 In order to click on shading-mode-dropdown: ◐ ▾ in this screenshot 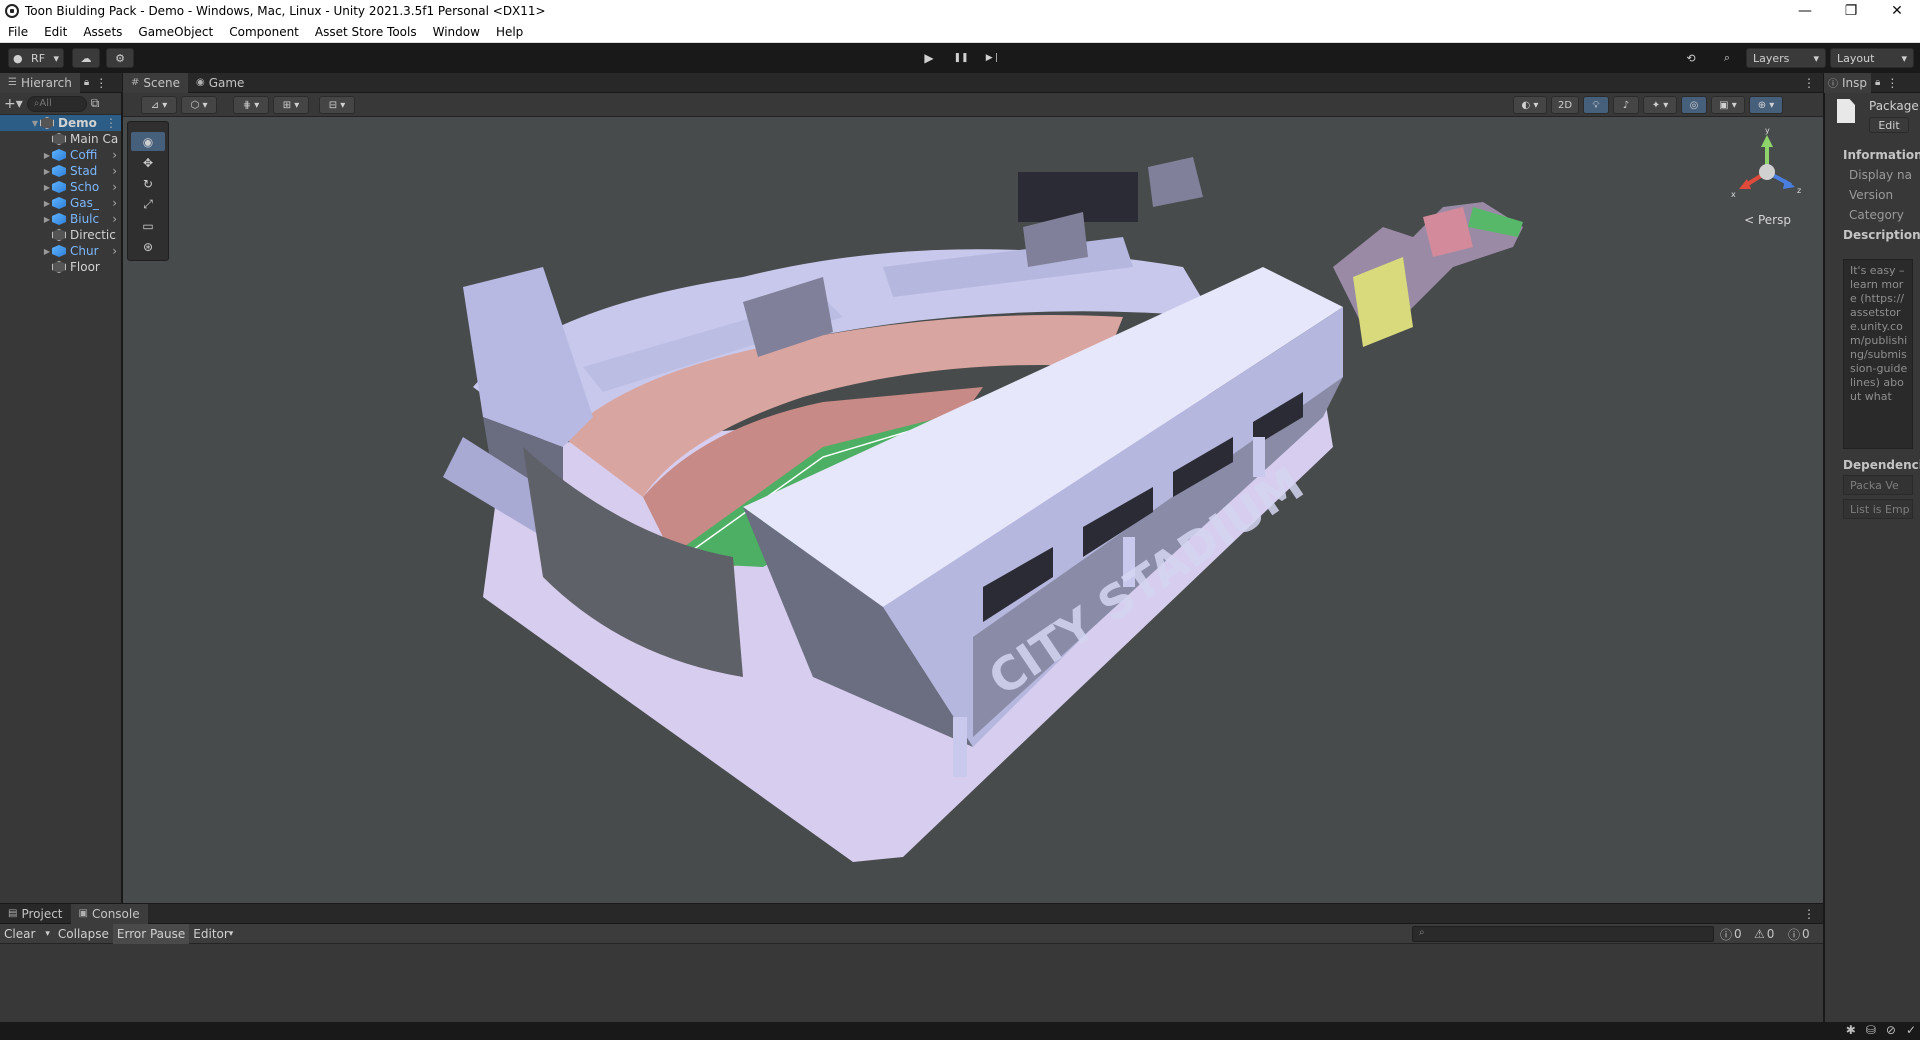, I will do `click(1530, 105)`.